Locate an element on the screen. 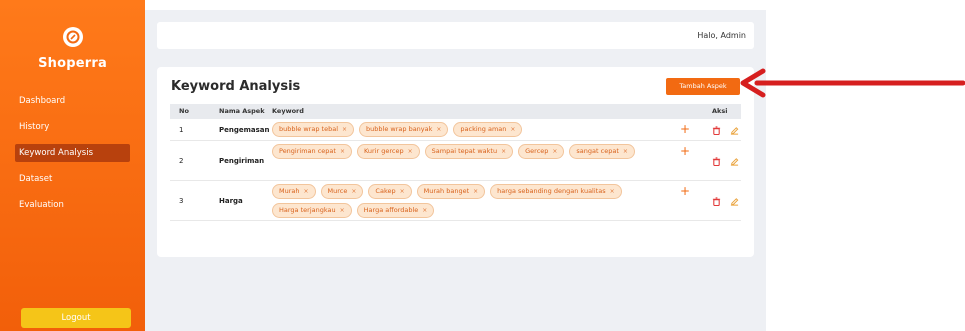  keyword-label: Pengiriman cepat is located at coordinates (307, 151).